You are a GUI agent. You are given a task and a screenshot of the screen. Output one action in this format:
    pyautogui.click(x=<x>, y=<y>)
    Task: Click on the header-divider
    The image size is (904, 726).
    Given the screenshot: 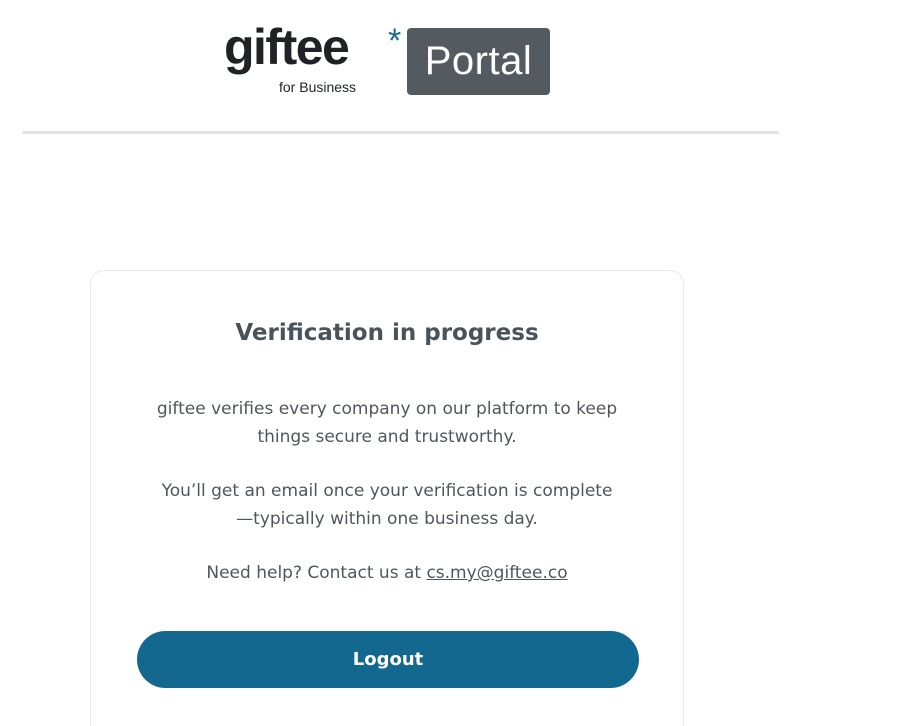 What is the action you would take?
    pyautogui.click(x=400, y=132)
    